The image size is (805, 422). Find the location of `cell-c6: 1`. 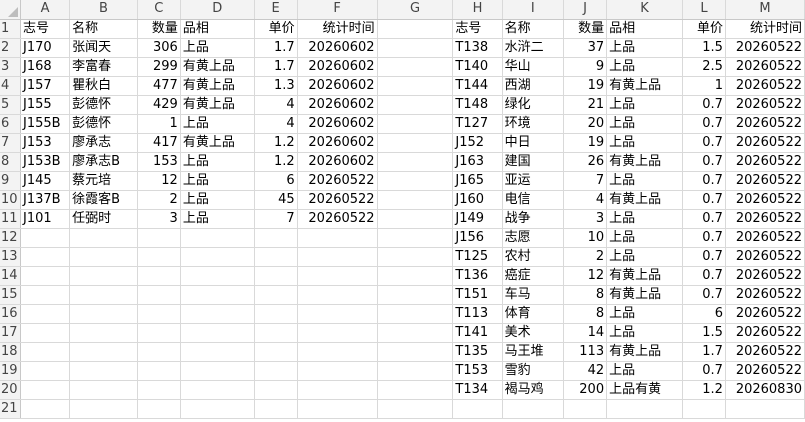

cell-c6: 1 is located at coordinates (159, 124).